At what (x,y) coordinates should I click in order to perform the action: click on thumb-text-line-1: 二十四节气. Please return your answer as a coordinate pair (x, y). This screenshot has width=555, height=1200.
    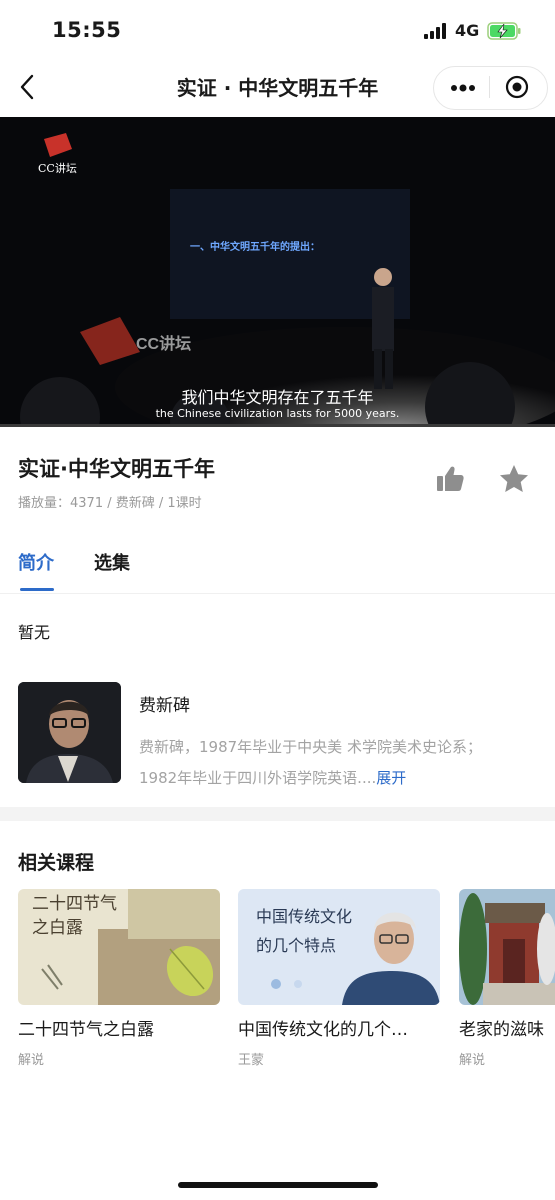
    Looking at the image, I should click on (74, 904).